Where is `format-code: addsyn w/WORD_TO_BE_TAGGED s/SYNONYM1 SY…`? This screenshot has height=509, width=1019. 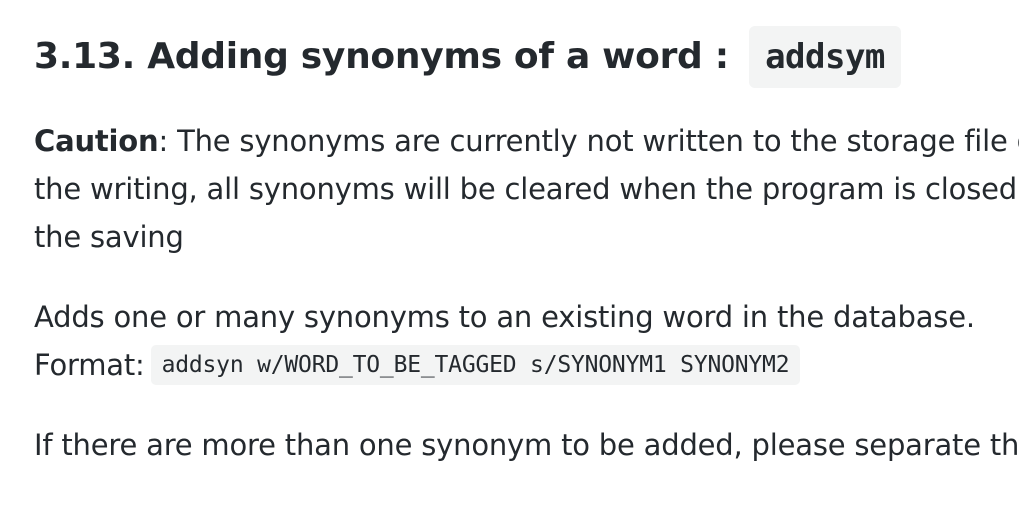 format-code: addsyn w/WORD_TO_BE_TAGGED s/SYNONYM1 SY… is located at coordinates (475, 365).